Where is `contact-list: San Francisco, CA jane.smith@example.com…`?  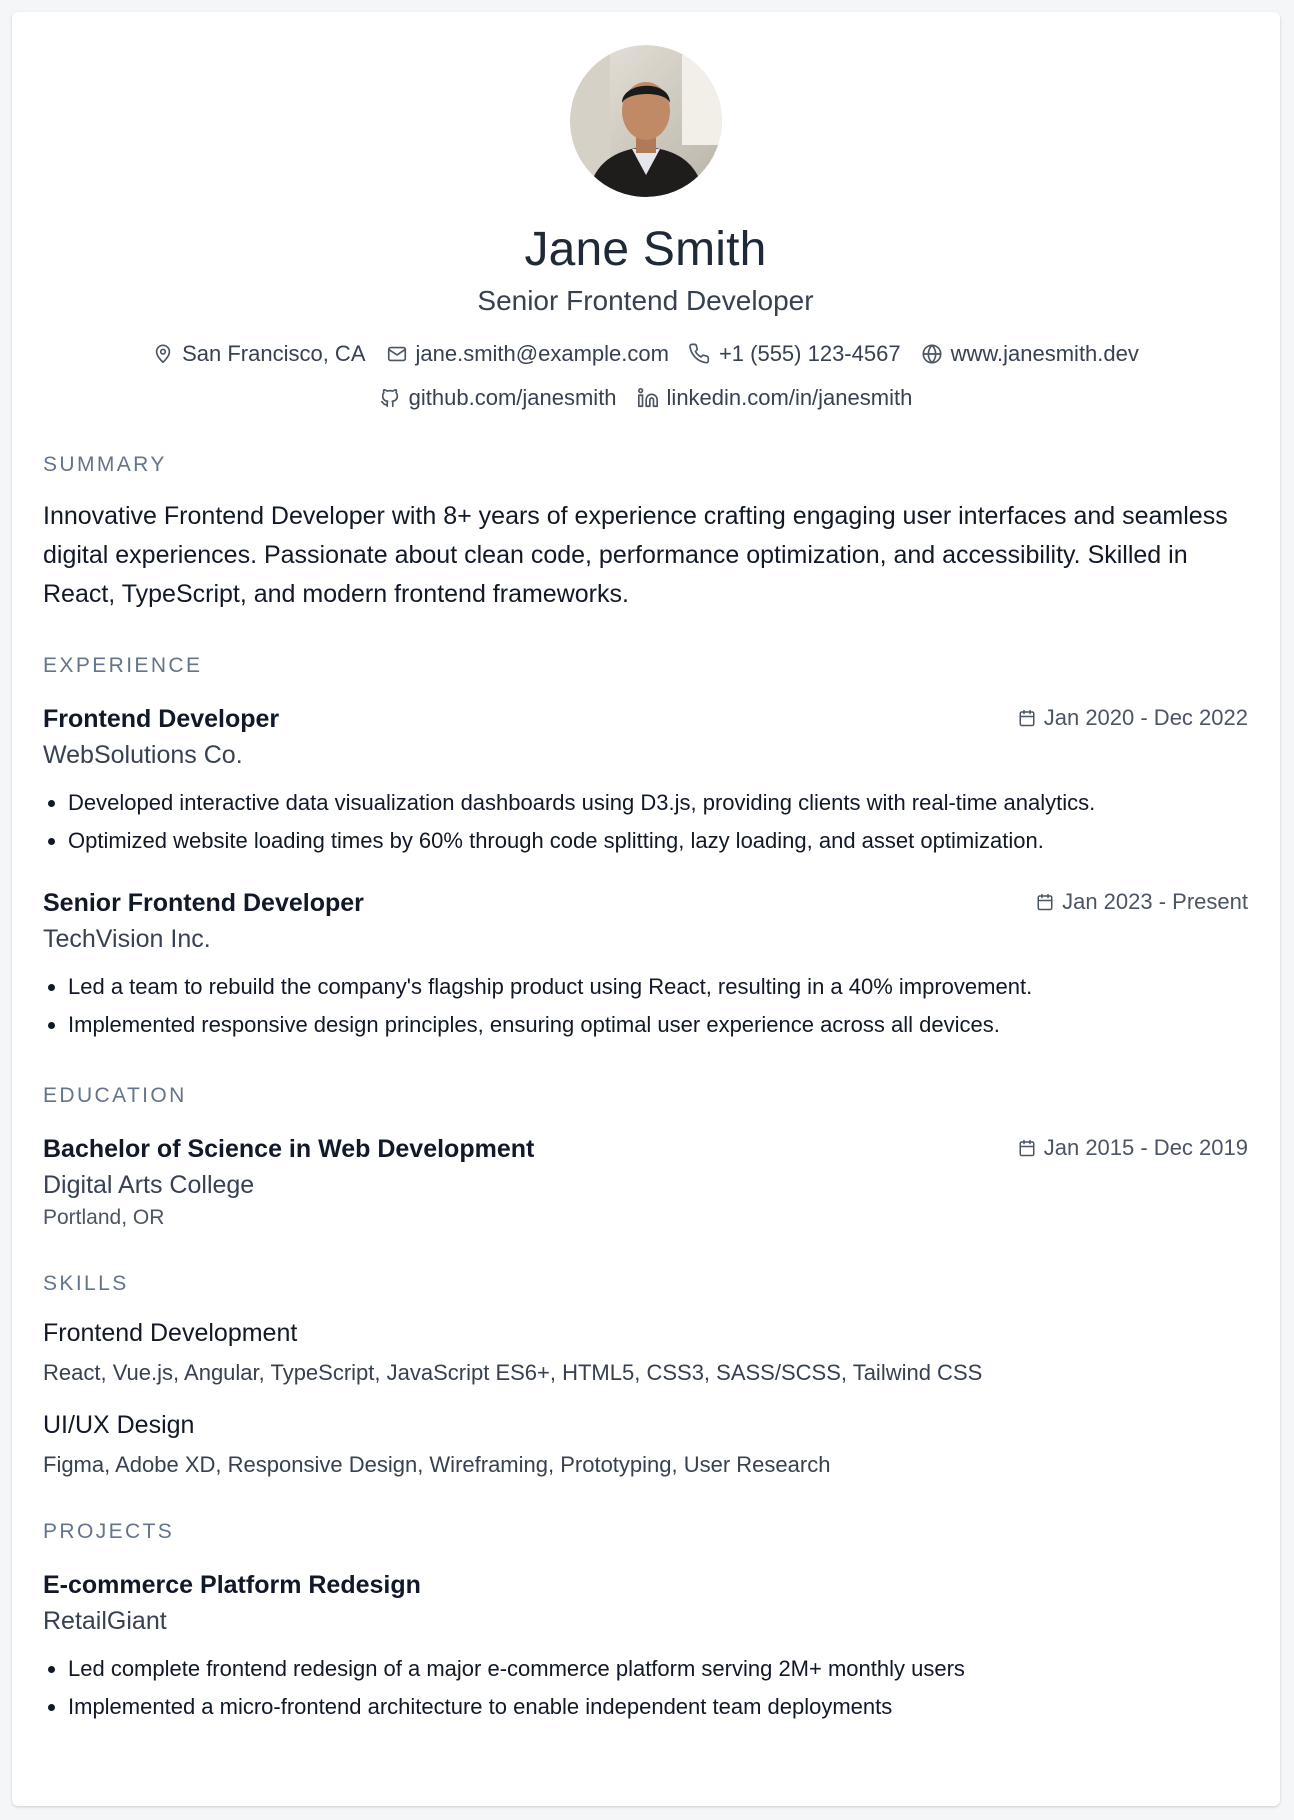 contact-list: San Francisco, CA jane.smith@example.com… is located at coordinates (645, 376).